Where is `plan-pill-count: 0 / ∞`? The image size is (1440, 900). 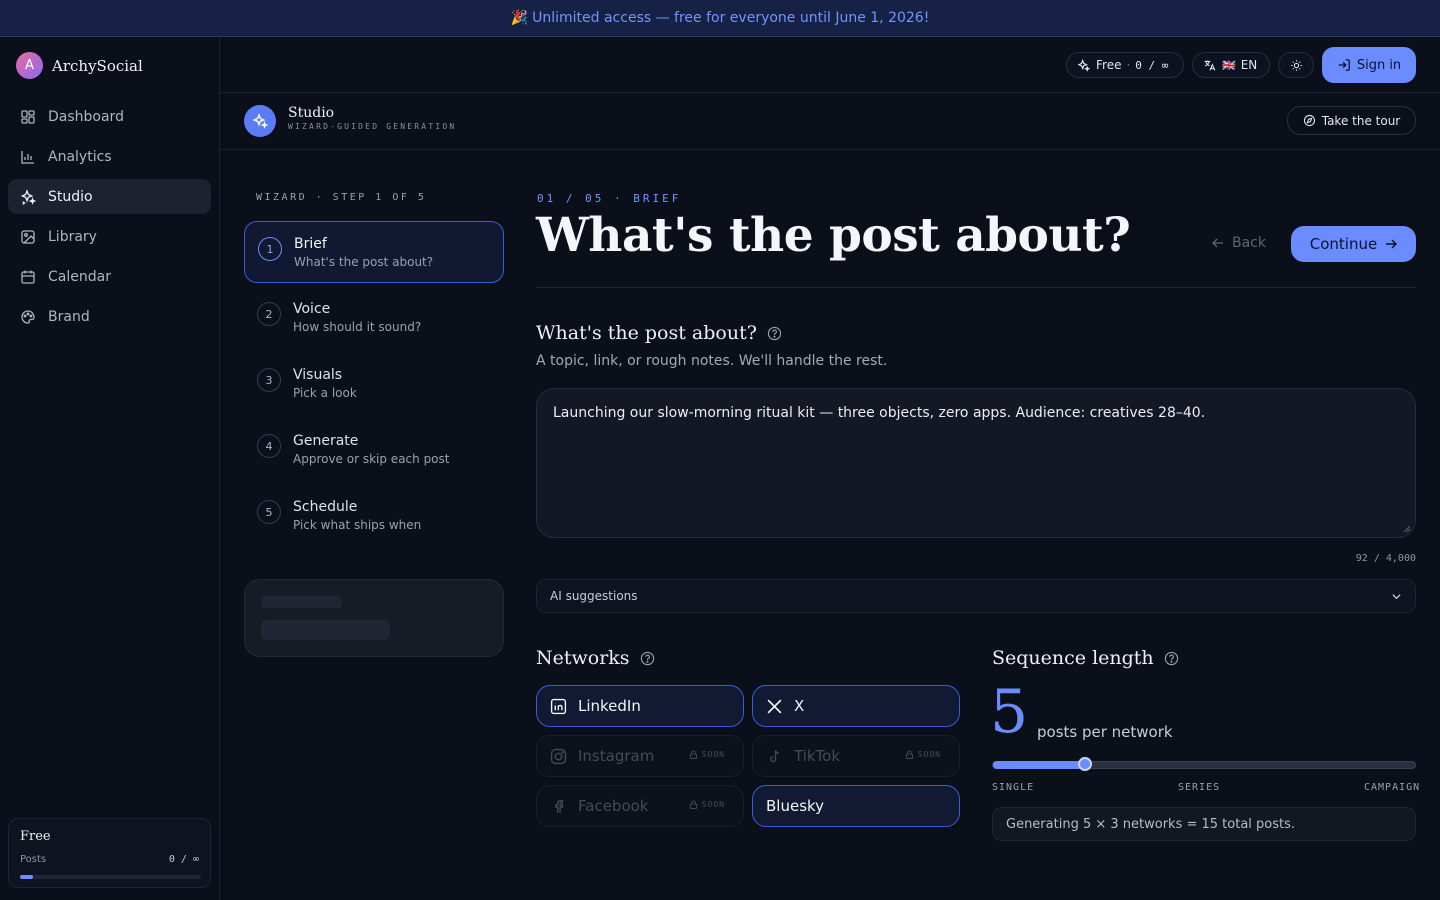 plan-pill-count: 0 / ∞ is located at coordinates (1152, 65).